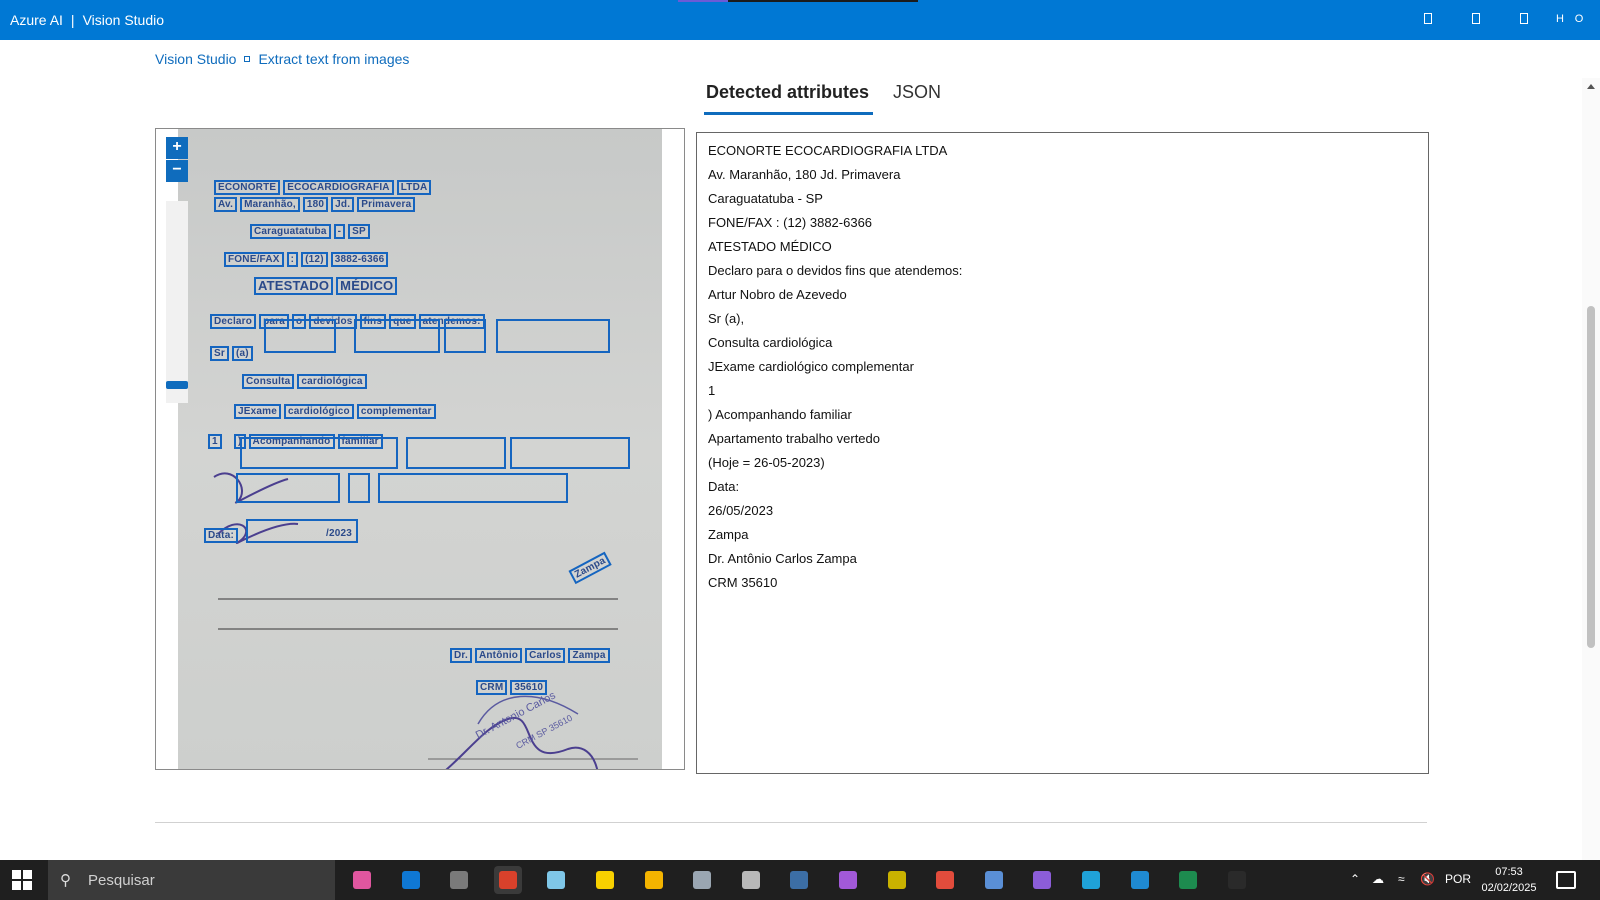 The width and height of the screenshot is (1600, 900). Describe the element at coordinates (362, 880) in the screenshot. I see `copilot-icon` at that location.